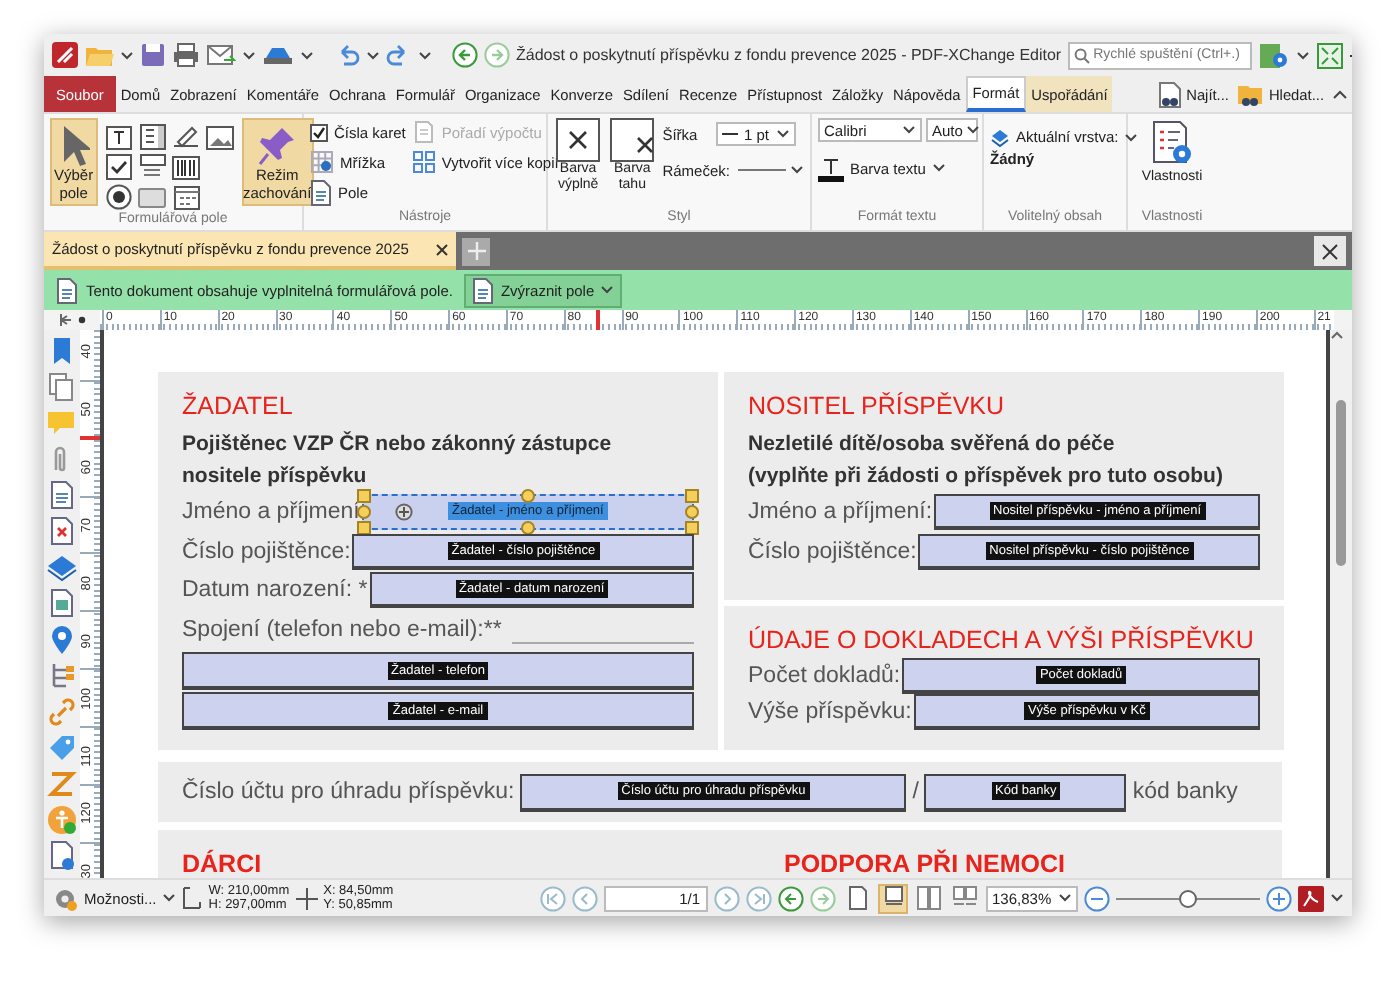 The height and width of the screenshot is (992, 1400). I want to click on border-style-dropdown-icon, so click(769, 170).